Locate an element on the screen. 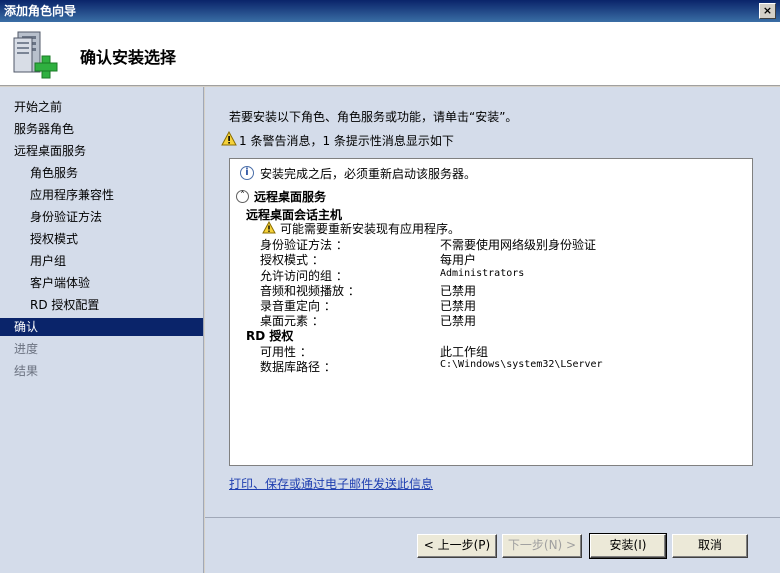  nav-item-app-compatibility: 应用程序兼容性 is located at coordinates (72, 195).